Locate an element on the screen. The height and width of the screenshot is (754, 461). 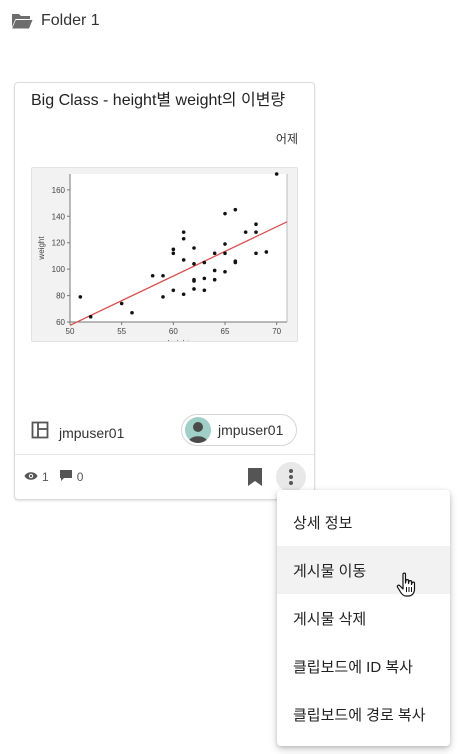
scatter-chart: 60 80 100 120 140 160 50 55 60 65 70 weight height is located at coordinates (162, 256).